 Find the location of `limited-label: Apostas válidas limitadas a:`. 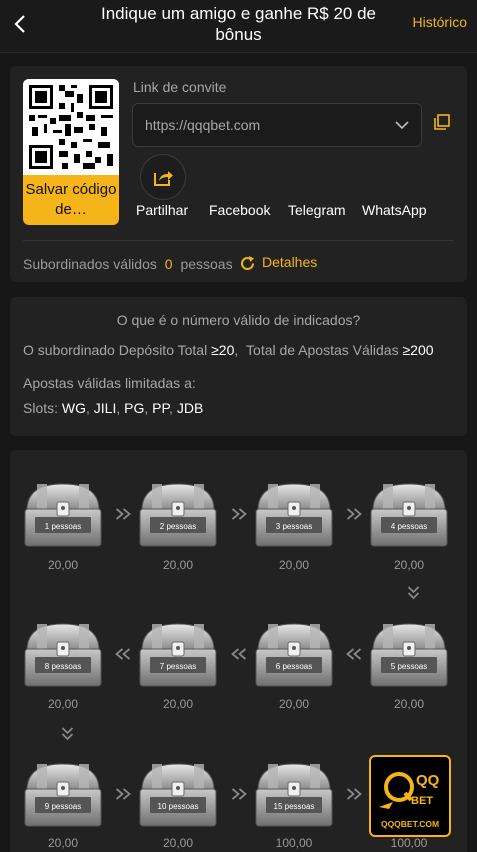

limited-label: Apostas válidas limitadas a: is located at coordinates (109, 383).